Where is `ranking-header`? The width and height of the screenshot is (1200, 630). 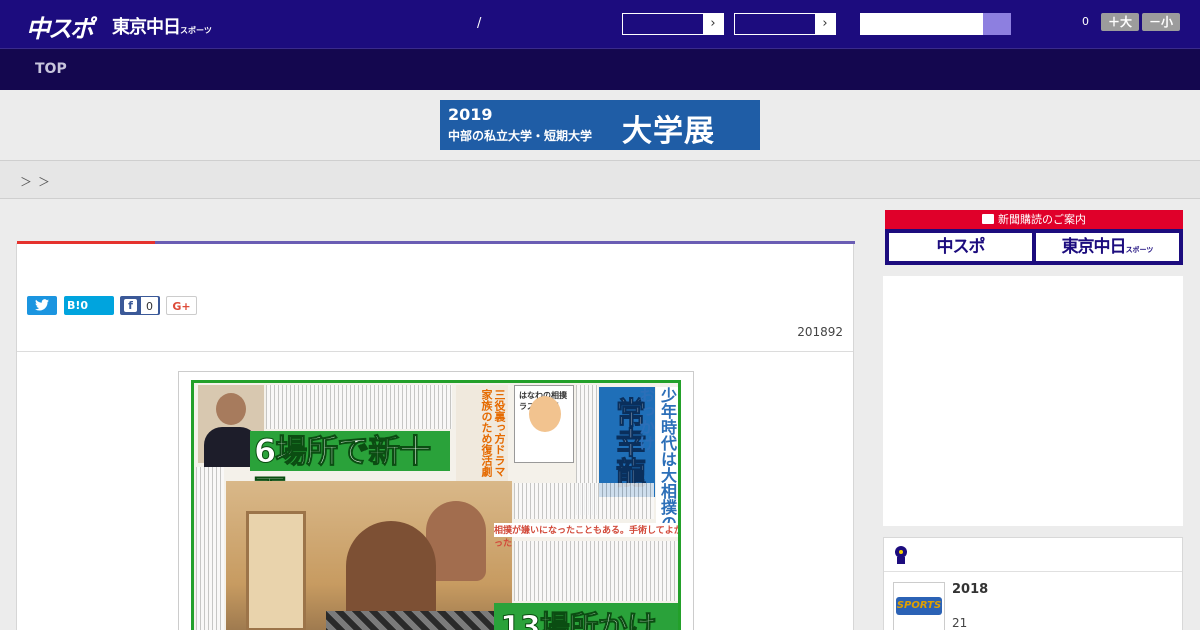
ranking-header is located at coordinates (1033, 555).